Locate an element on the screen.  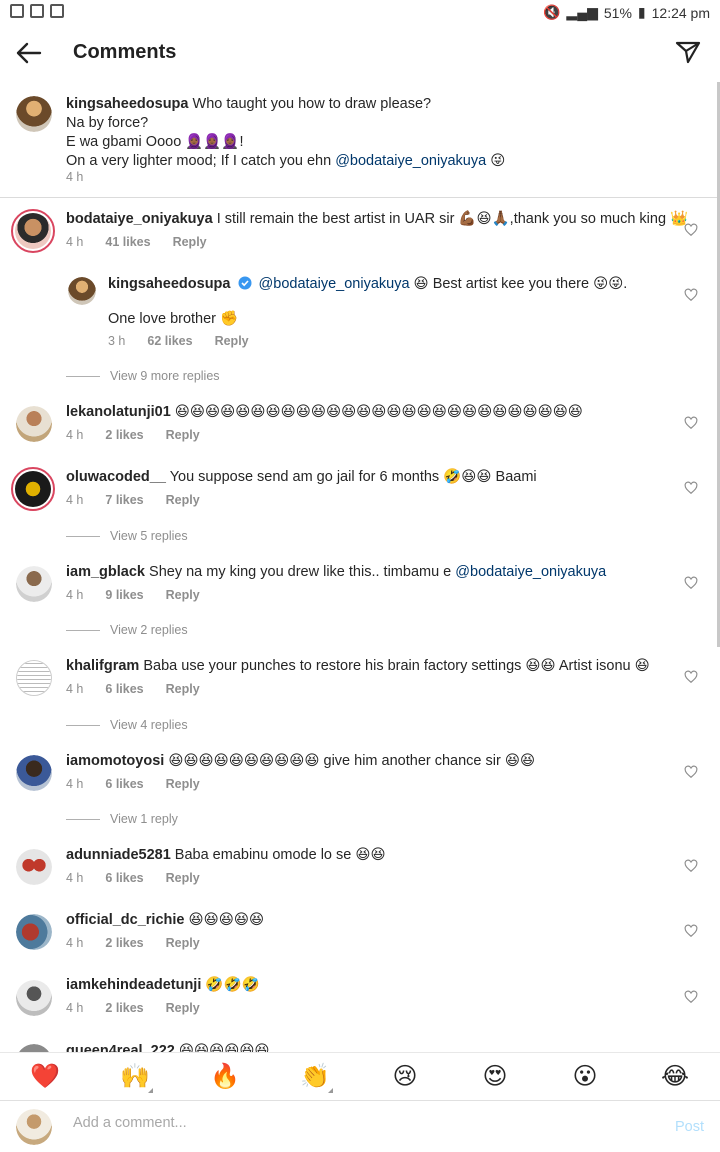
heart-eyes-emoji-icon: 😍 is located at coordinates (495, 1077).